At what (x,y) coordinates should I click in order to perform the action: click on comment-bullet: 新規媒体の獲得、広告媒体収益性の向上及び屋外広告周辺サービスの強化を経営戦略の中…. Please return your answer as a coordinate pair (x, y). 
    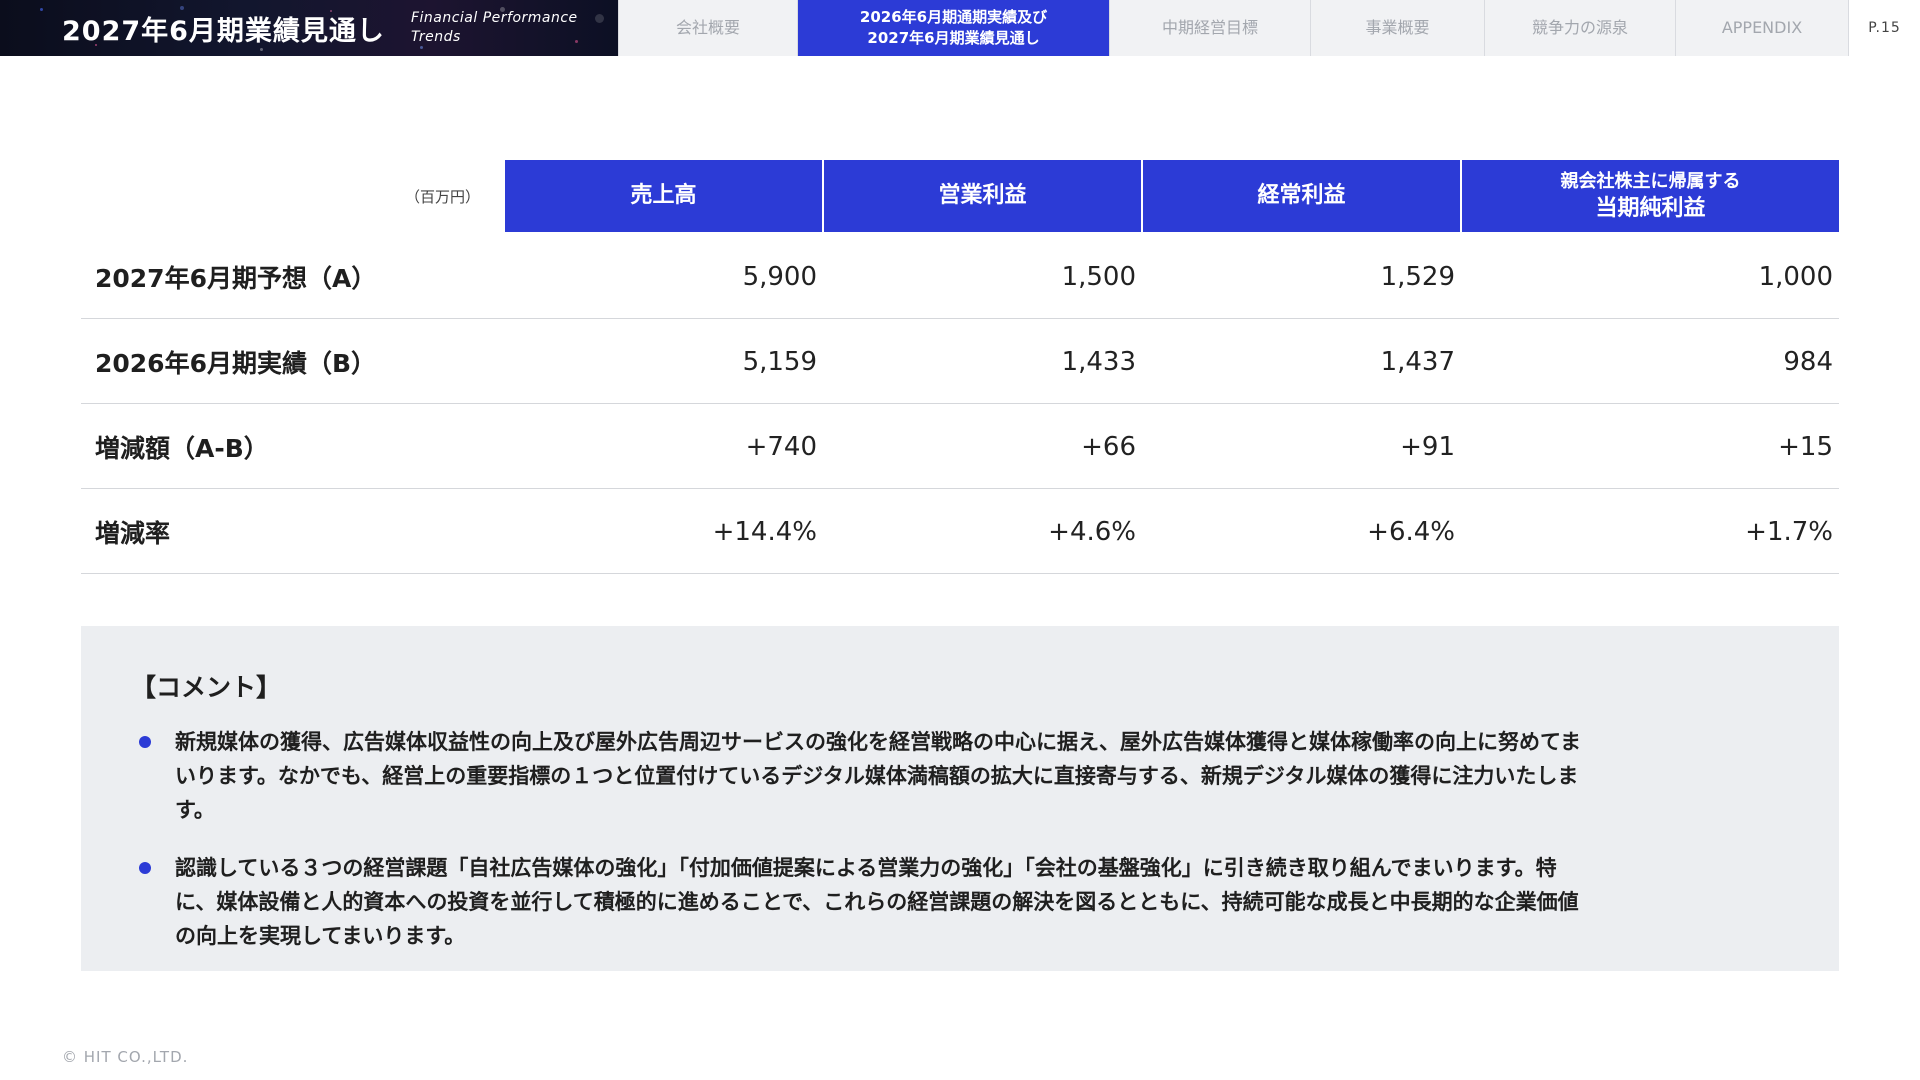
    Looking at the image, I should click on (964, 776).